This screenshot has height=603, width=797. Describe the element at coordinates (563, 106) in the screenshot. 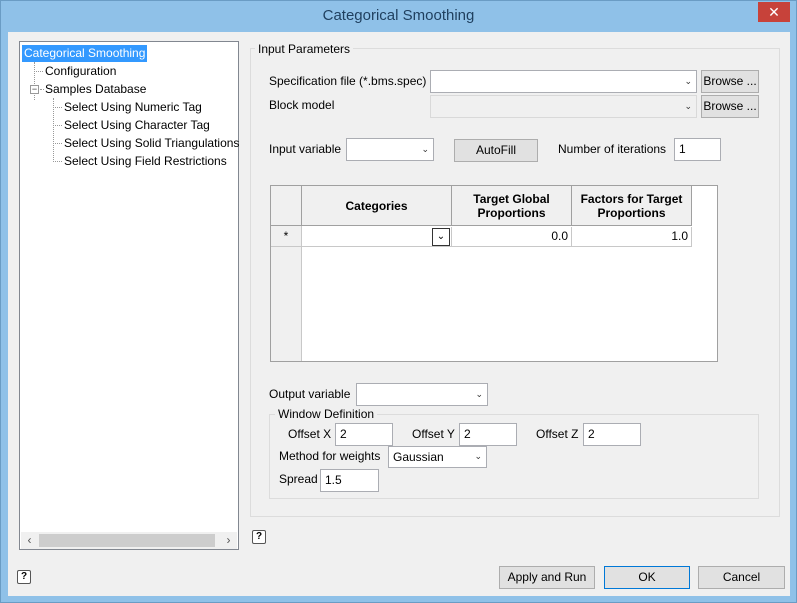

I see `block-model-combo: ⌄` at that location.